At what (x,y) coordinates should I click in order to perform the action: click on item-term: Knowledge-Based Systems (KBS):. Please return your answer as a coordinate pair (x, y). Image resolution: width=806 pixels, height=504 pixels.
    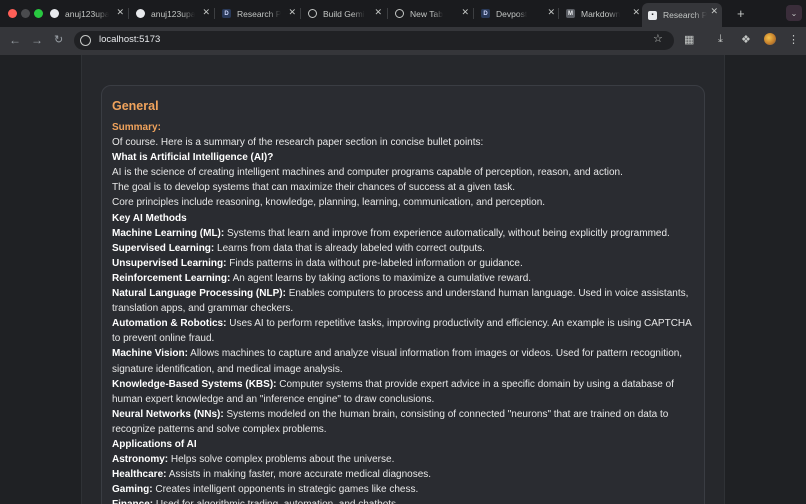
    Looking at the image, I should click on (194, 384).